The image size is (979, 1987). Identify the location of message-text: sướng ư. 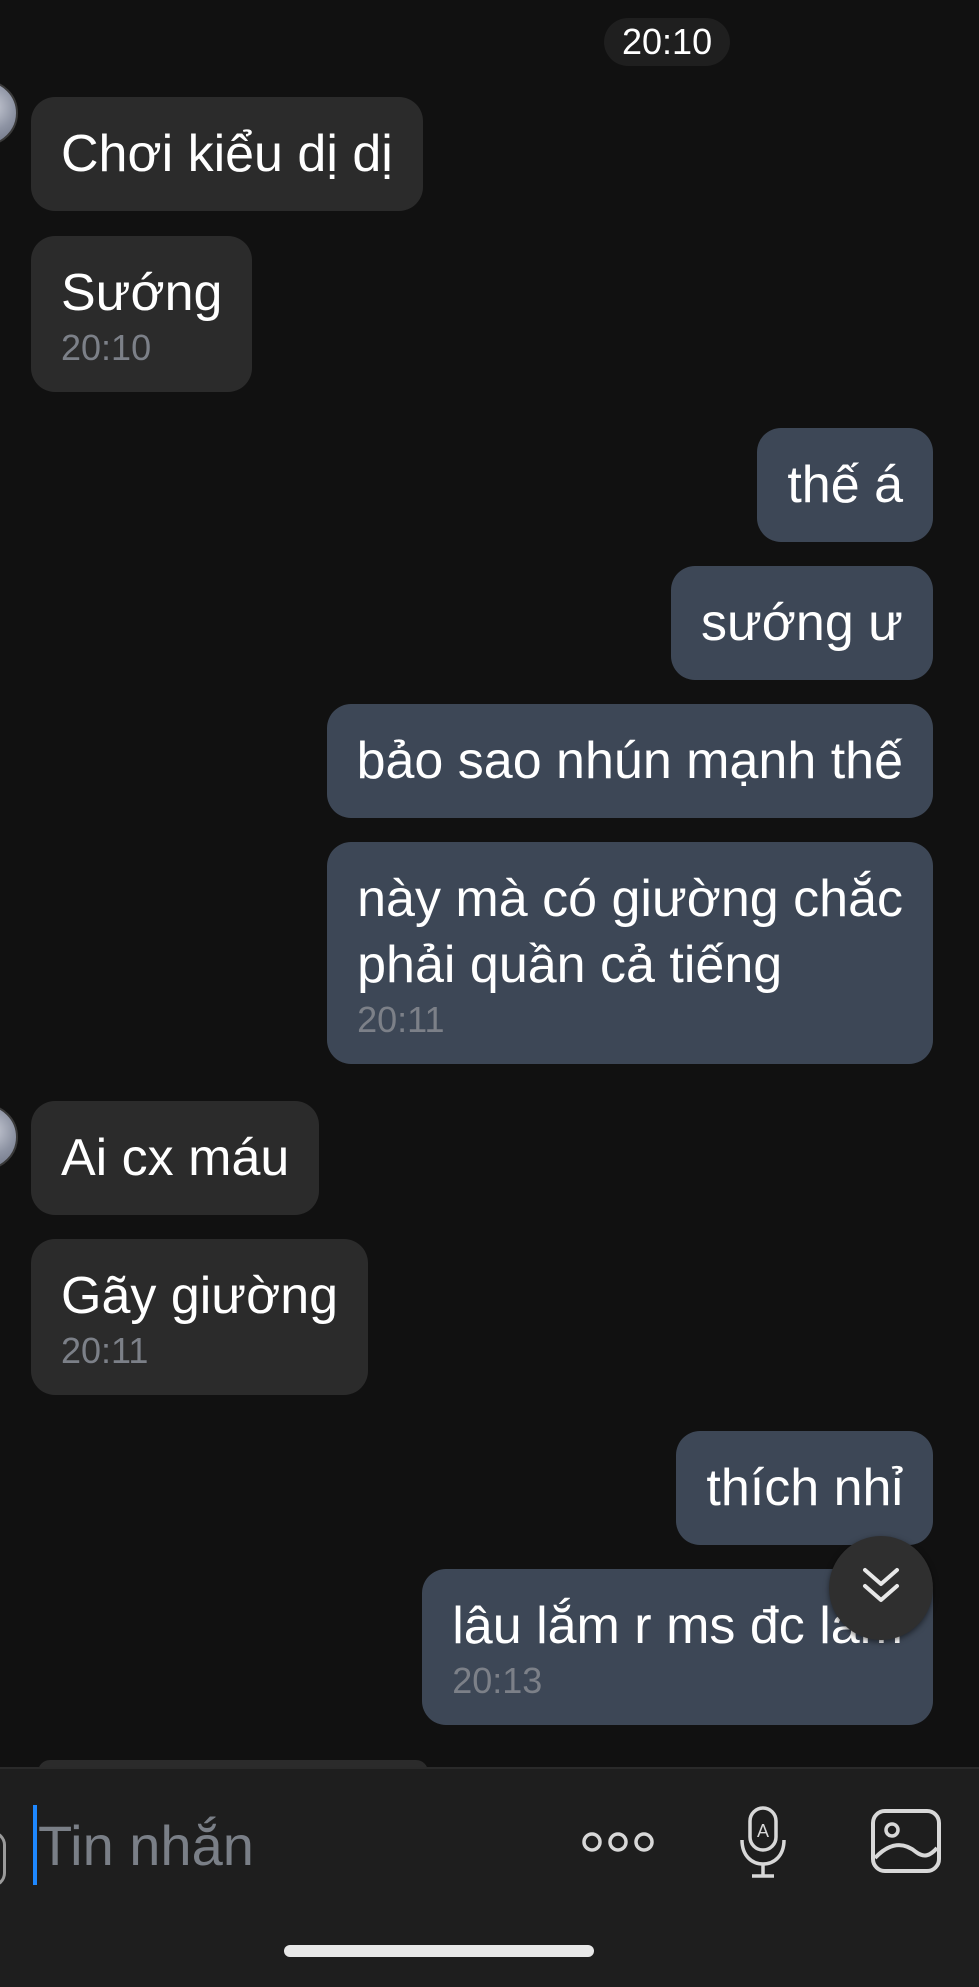
(801, 623).